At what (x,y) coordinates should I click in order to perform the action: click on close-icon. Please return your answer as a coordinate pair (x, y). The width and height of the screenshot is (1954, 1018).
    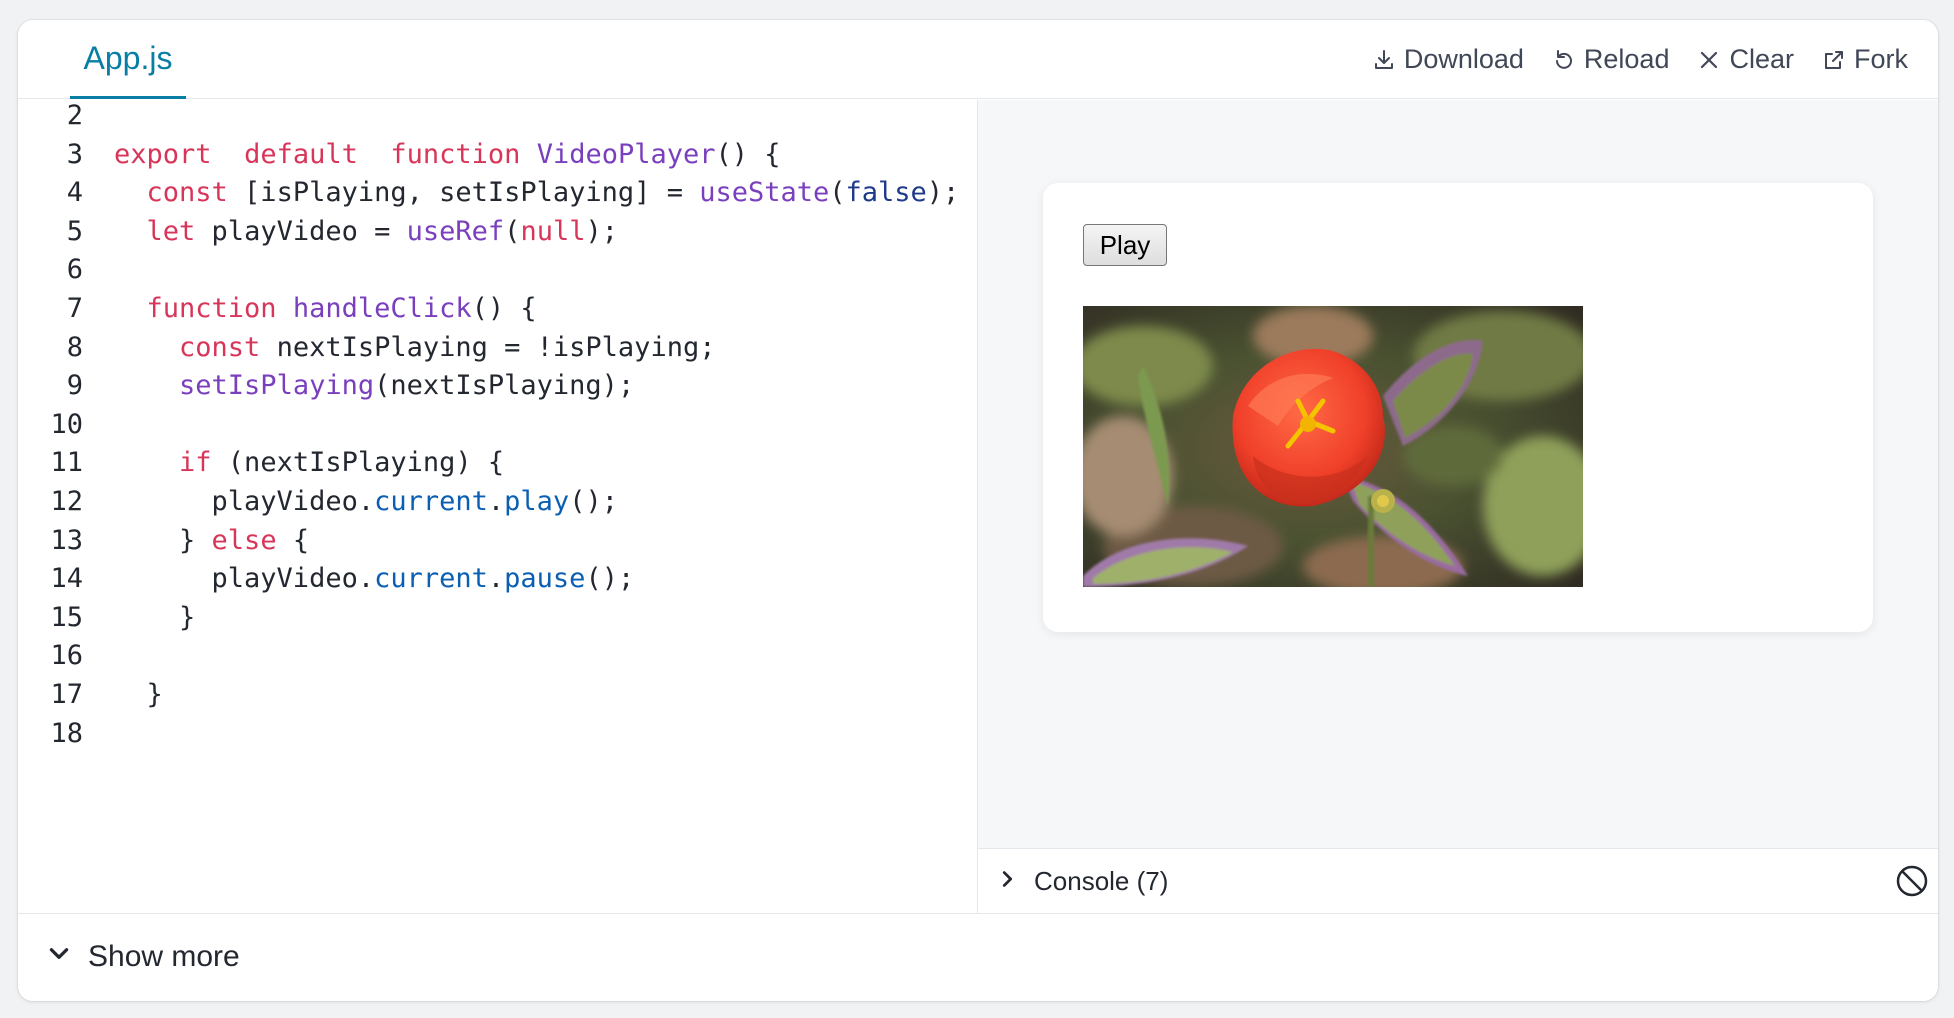
    Looking at the image, I should click on (1709, 60).